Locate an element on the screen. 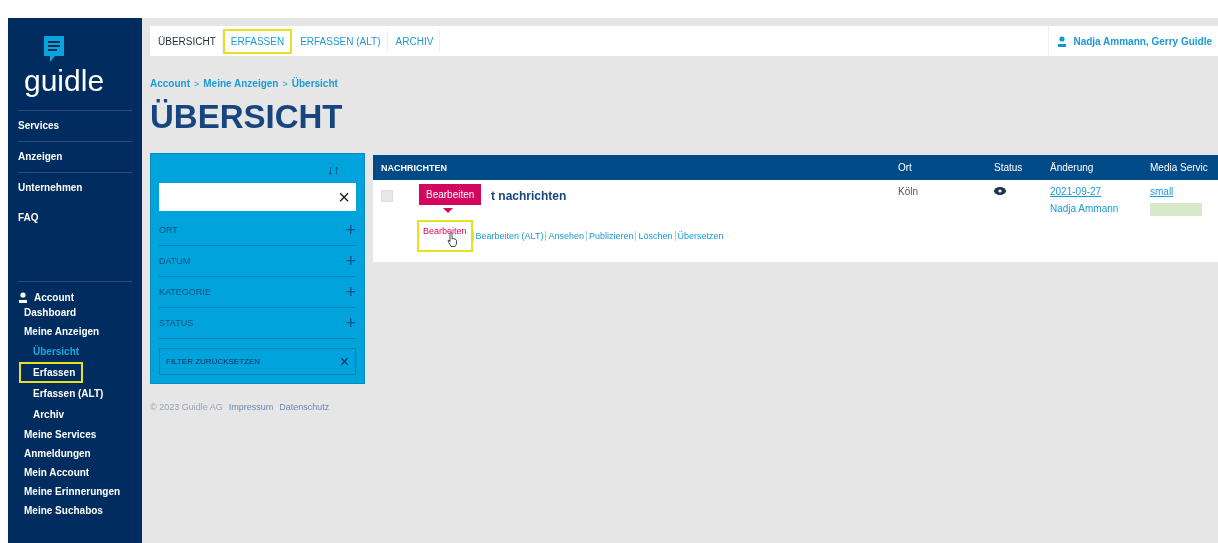  reset-filter-button: FILTER ZURÜCKSETZEN × is located at coordinates (257, 361).